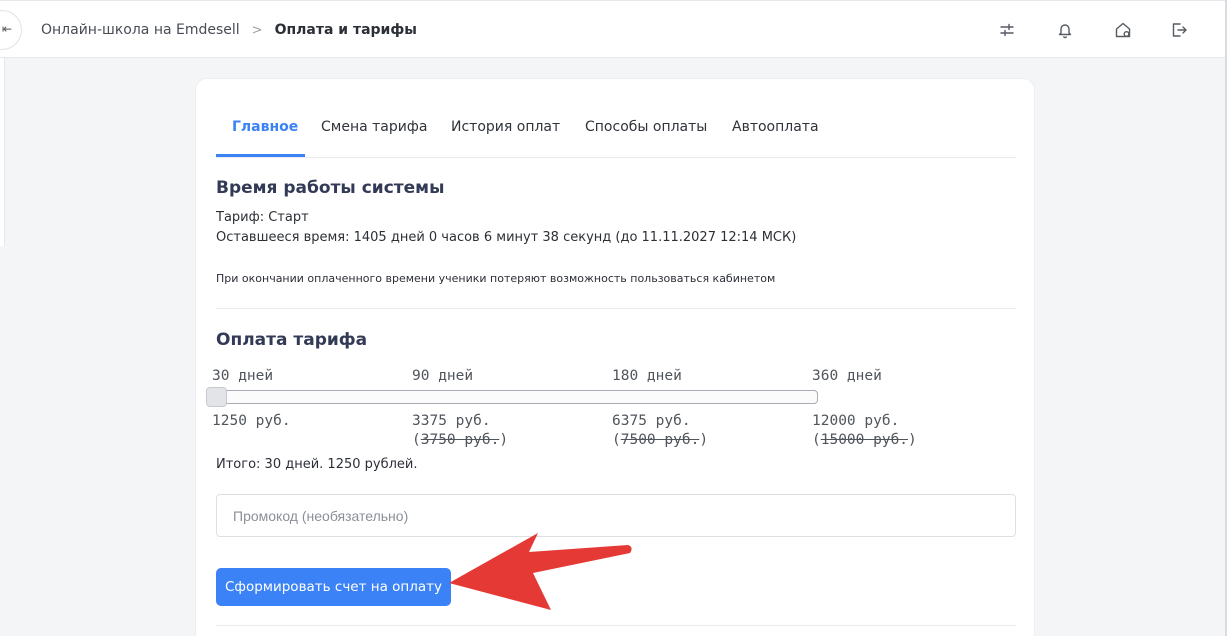 This screenshot has width=1227, height=636. I want to click on left-rail, so click(2, 152).